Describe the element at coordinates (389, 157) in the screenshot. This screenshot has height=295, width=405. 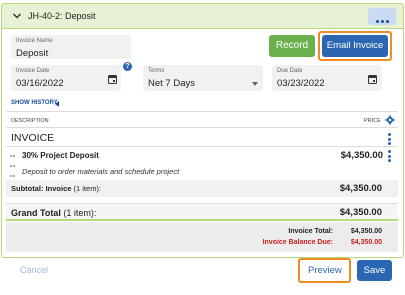
I see `line-item-more-icon` at that location.